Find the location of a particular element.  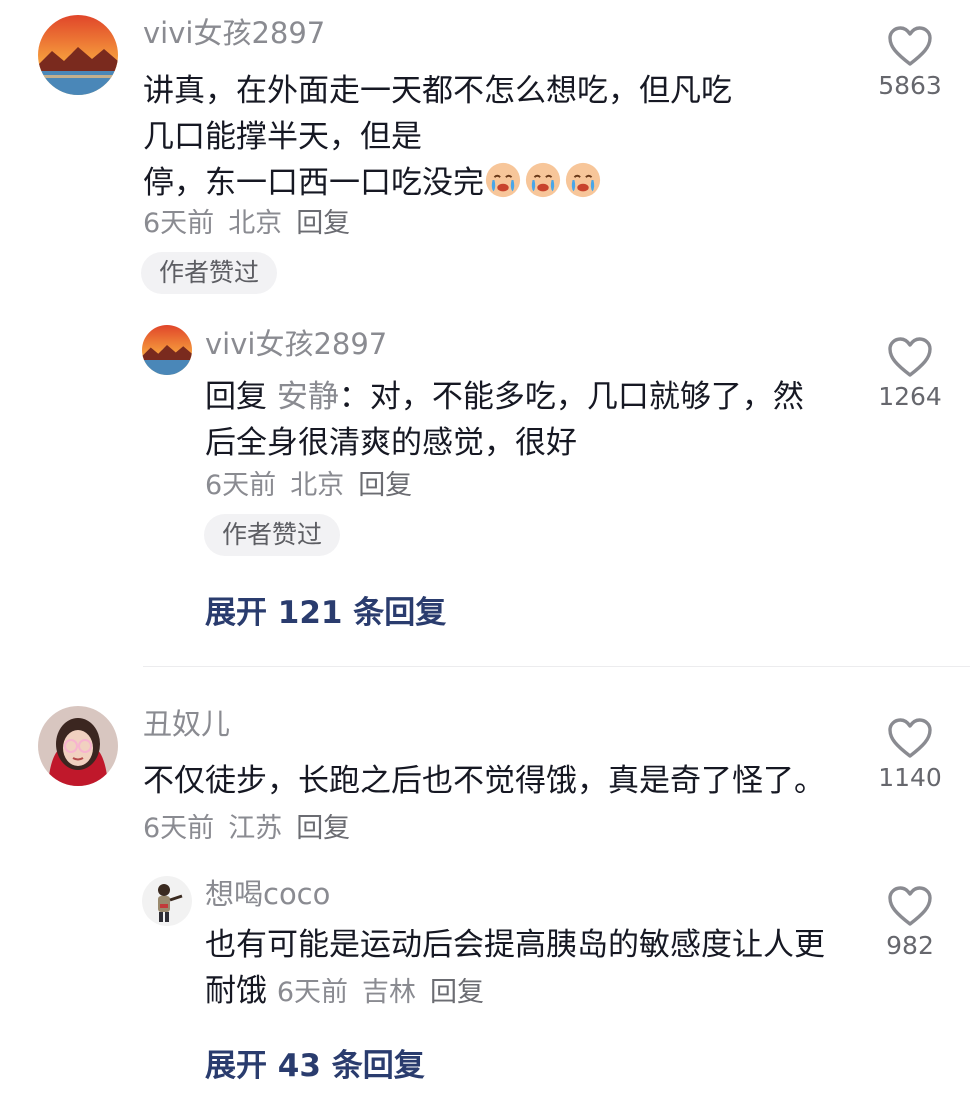

comment-username: vivi女孩2897 is located at coordinates (234, 33).